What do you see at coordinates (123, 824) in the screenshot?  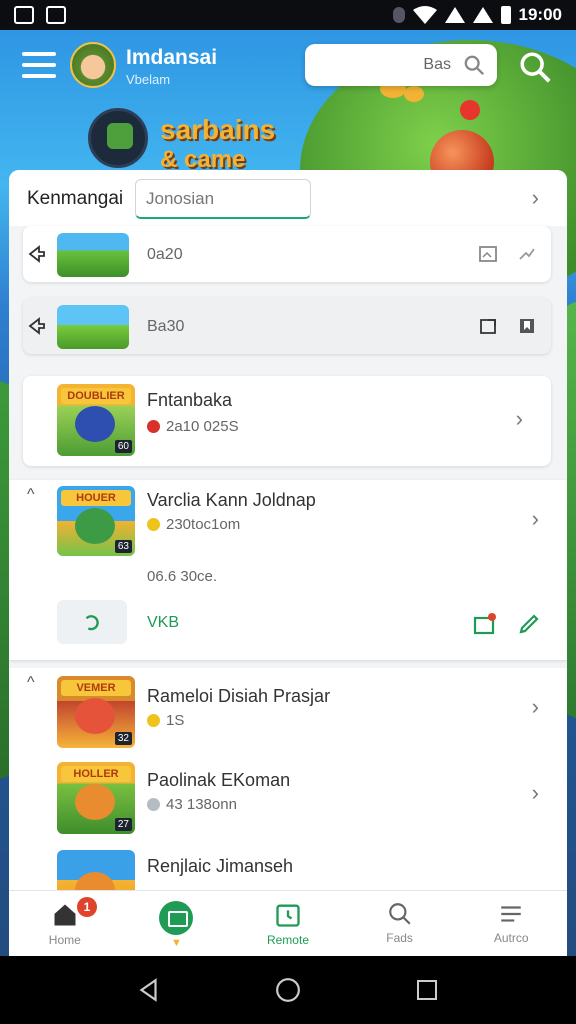 I see `thumbnail-corner-label: 27` at bounding box center [123, 824].